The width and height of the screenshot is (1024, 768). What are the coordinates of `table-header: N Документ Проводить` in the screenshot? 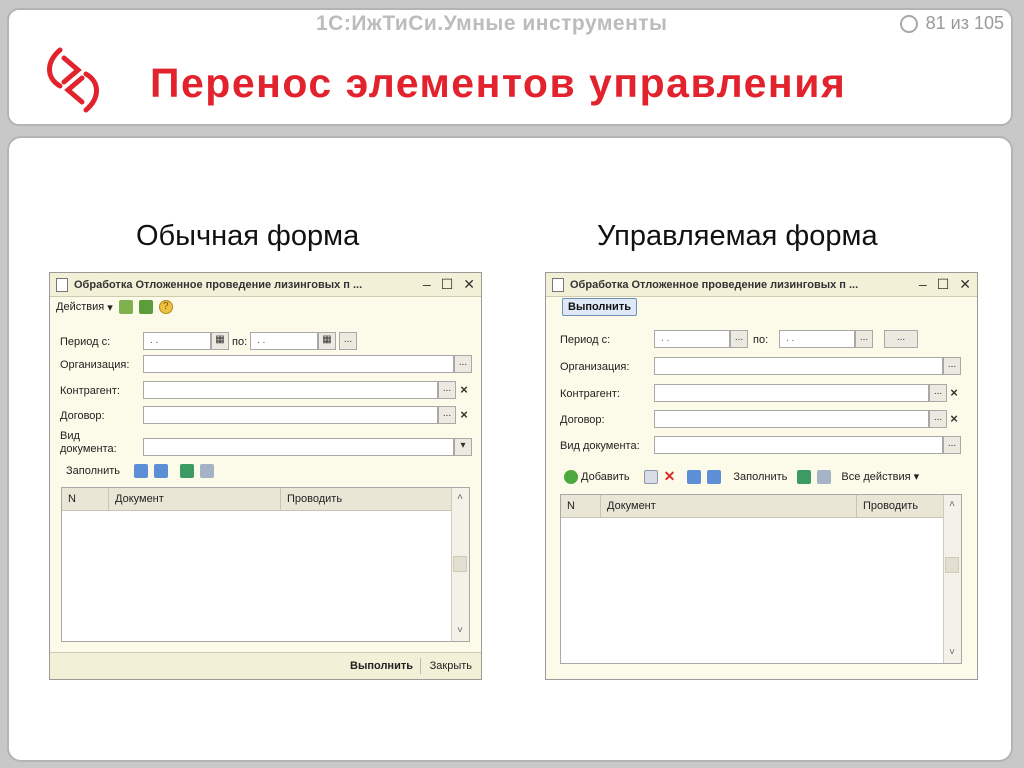 It's located at (257, 499).